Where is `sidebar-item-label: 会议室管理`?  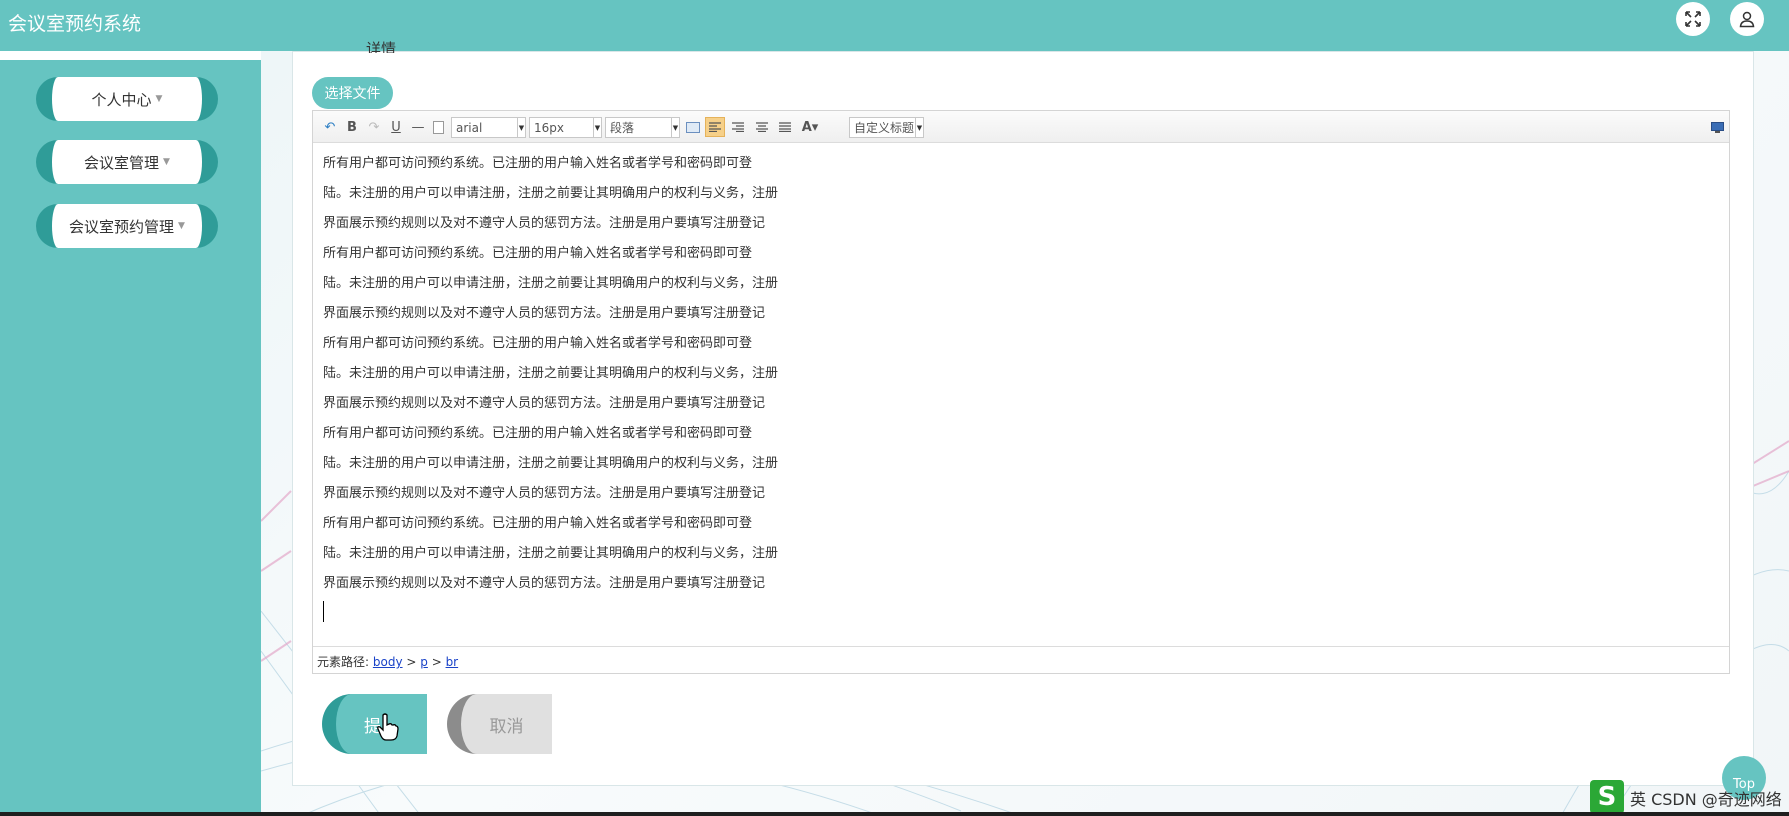 sidebar-item-label: 会议室管理 is located at coordinates (122, 162).